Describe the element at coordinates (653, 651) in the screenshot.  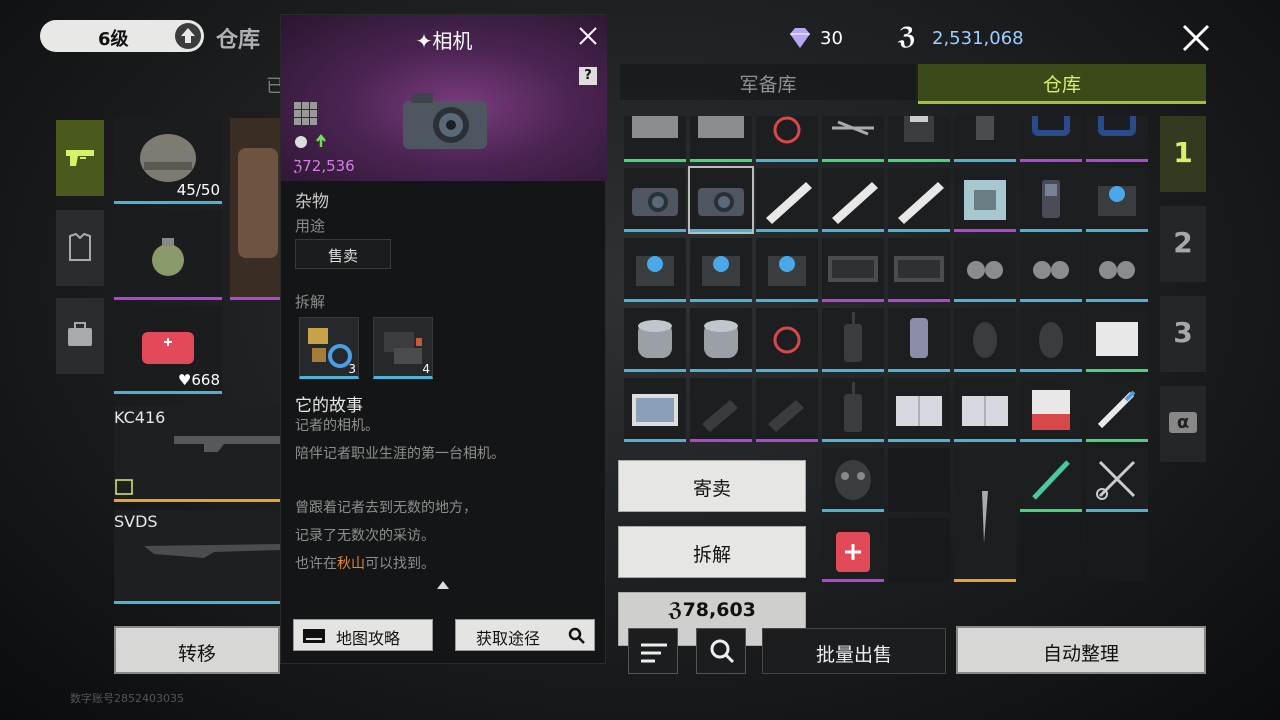
I see `sort-button` at that location.